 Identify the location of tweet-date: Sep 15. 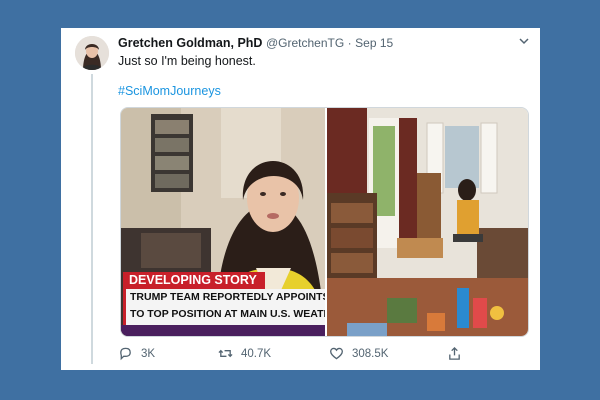
(374, 43).